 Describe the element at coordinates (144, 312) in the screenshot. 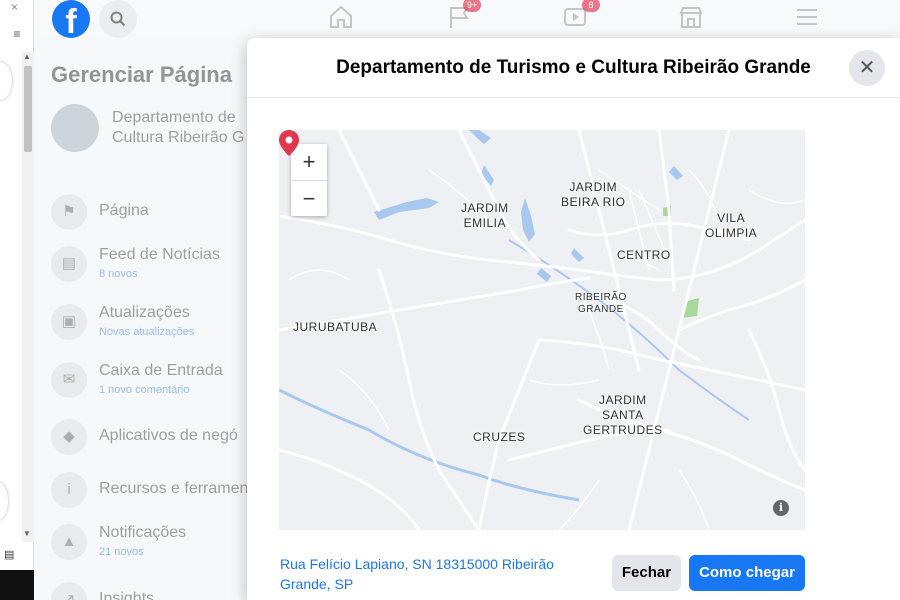

I see `sidebar-item-label: Atualizações` at that location.